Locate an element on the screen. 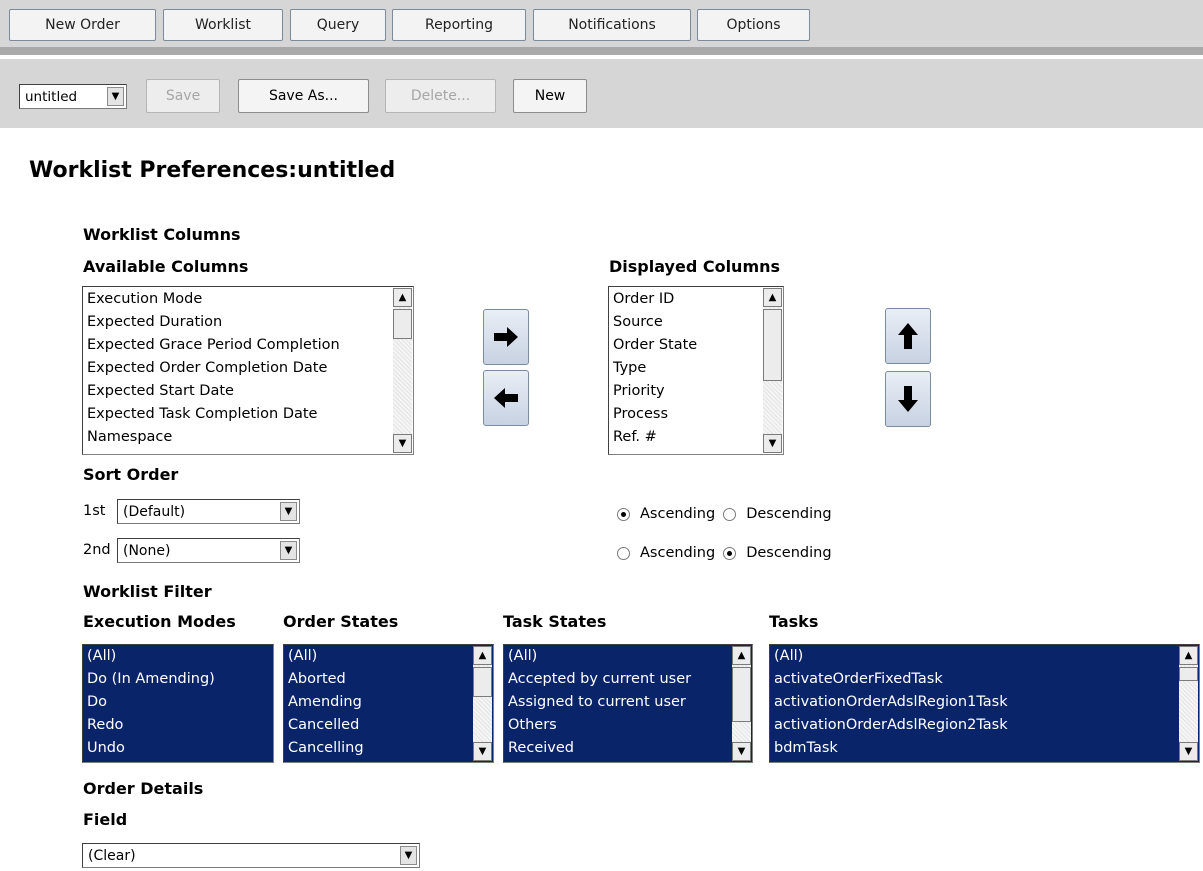  task-state-option: Assigned to current user is located at coordinates (619, 703).